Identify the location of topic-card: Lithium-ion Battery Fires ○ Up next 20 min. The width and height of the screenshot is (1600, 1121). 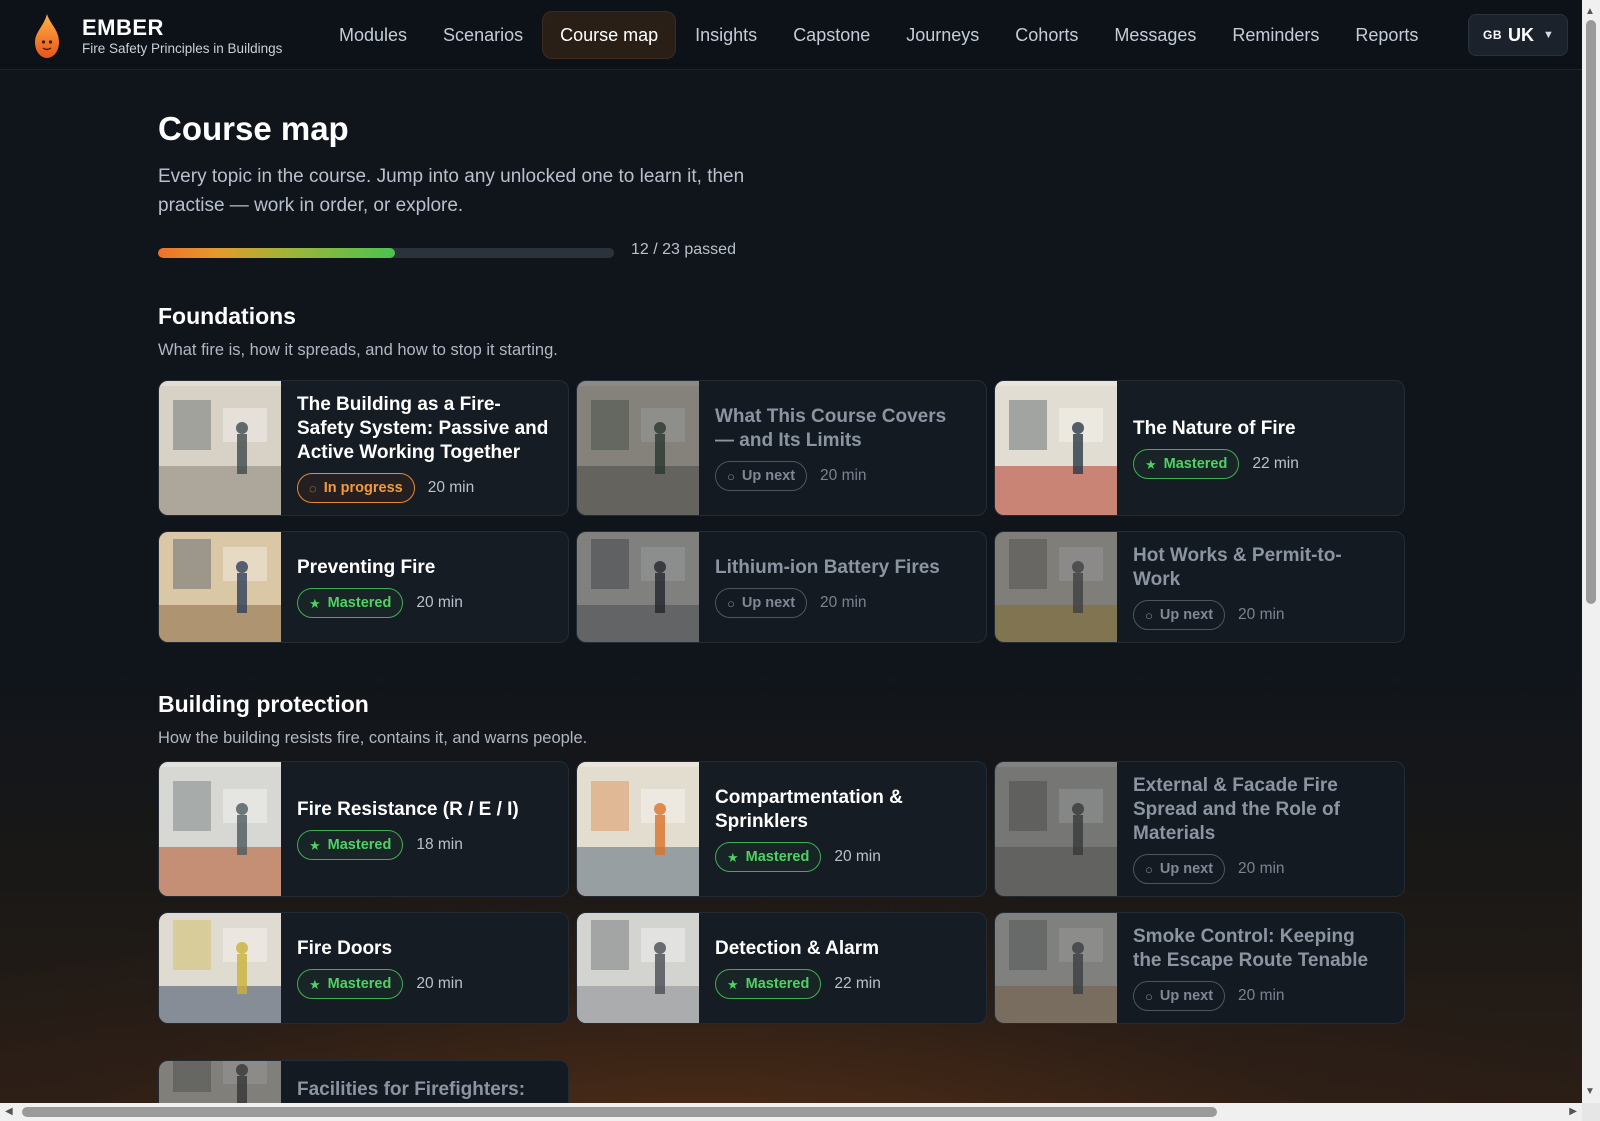
(781, 587).